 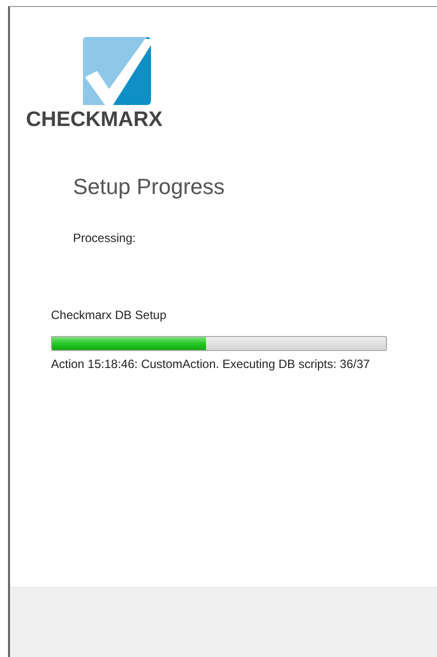 What do you see at coordinates (117, 71) in the screenshot?
I see `checkmark-logo-icon` at bounding box center [117, 71].